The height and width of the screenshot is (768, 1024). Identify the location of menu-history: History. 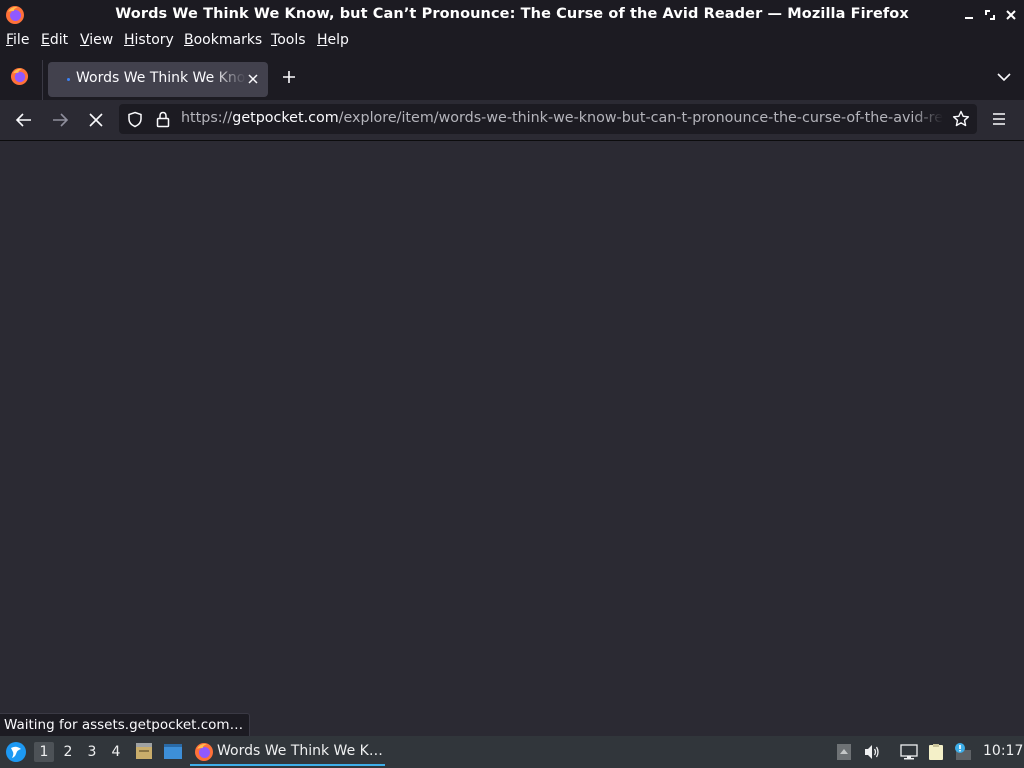
(149, 40).